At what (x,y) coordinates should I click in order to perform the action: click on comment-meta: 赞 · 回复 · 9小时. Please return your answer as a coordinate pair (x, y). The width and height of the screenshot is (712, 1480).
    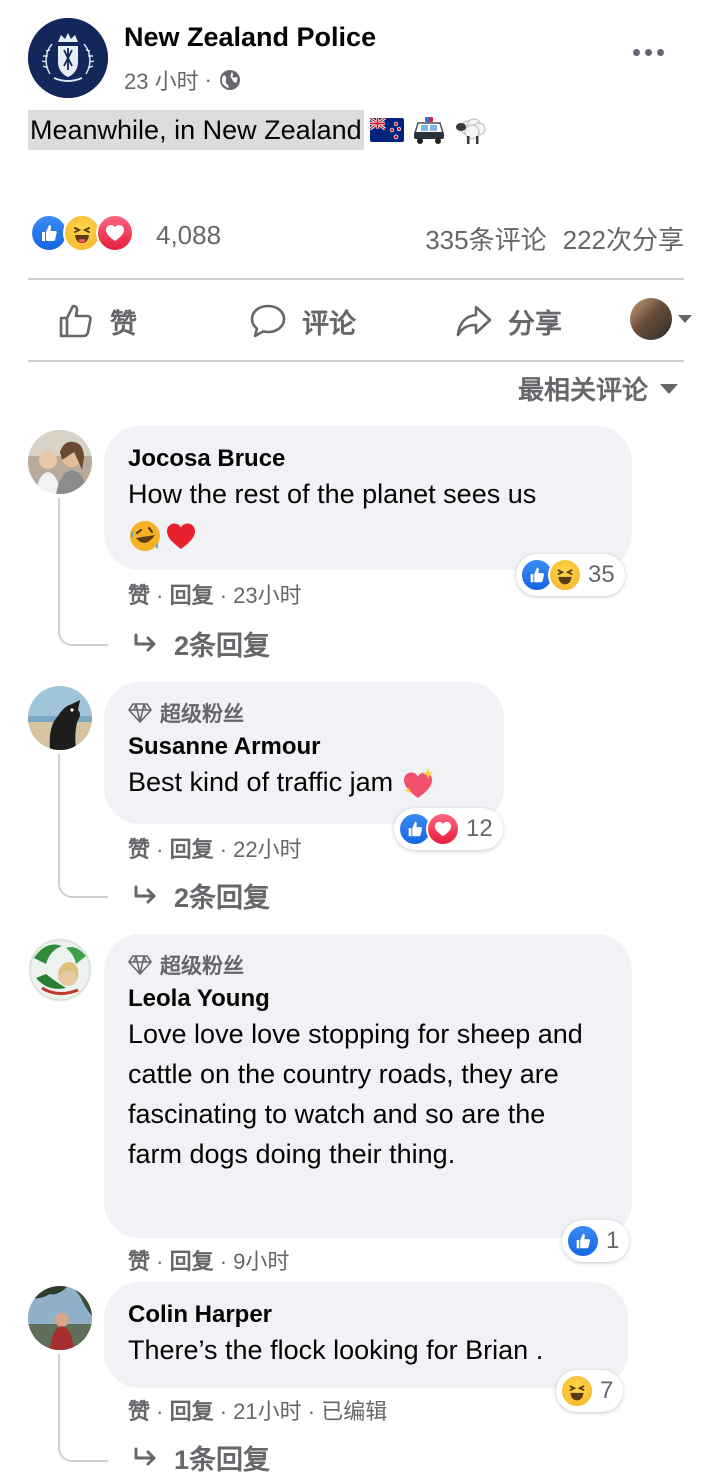
    Looking at the image, I should click on (209, 1261).